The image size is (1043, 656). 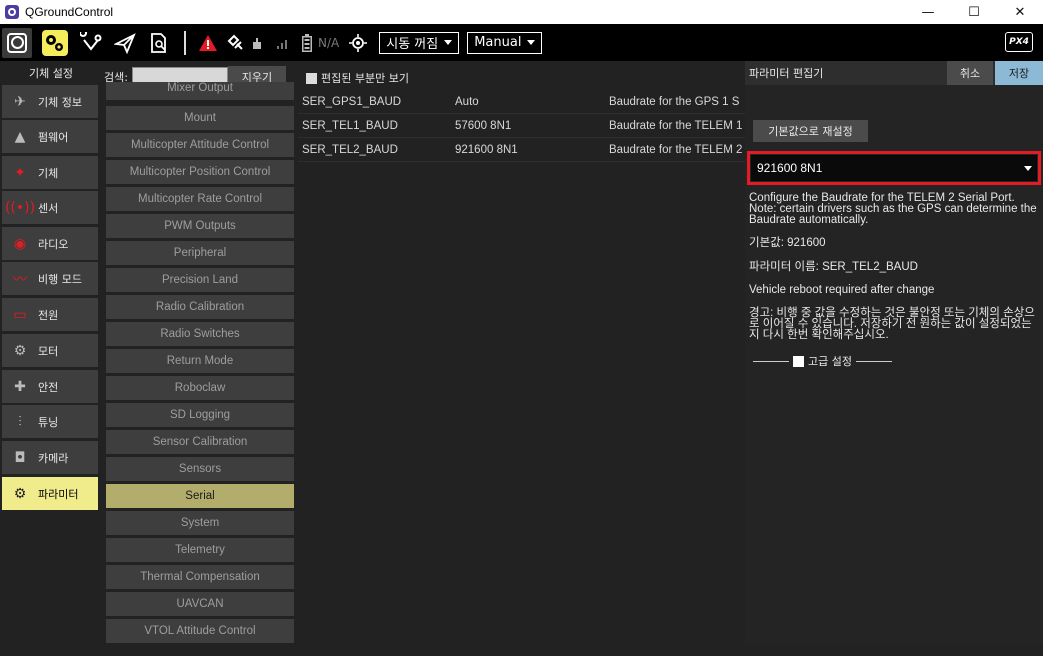 I want to click on toolbar-divider, so click(x=185, y=42).